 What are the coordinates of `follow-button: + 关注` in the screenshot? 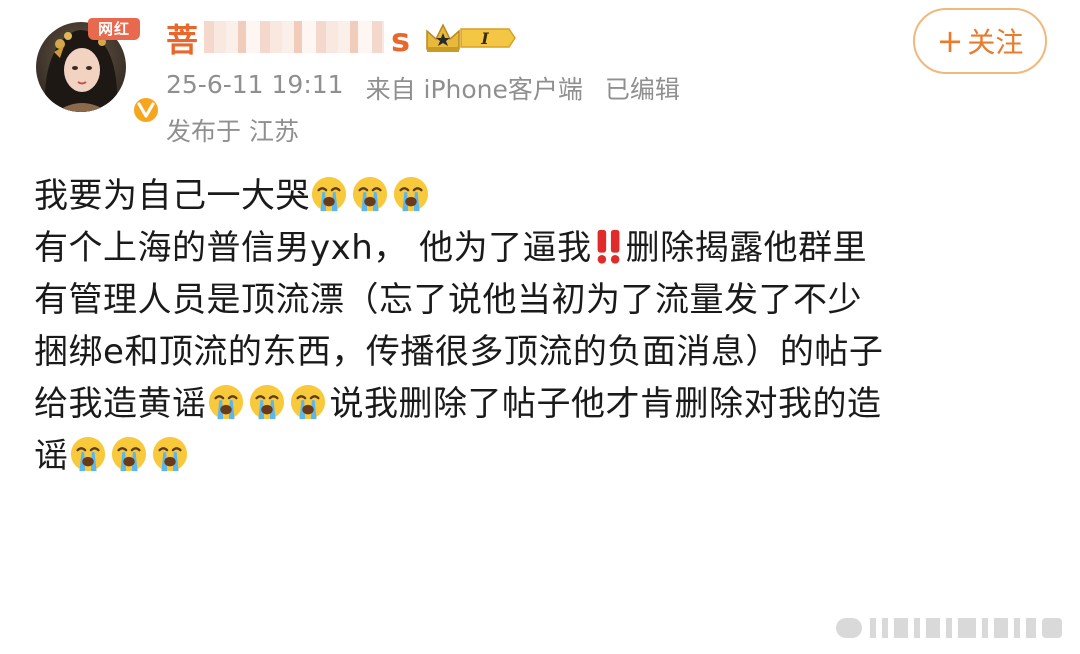 It's located at (980, 41).